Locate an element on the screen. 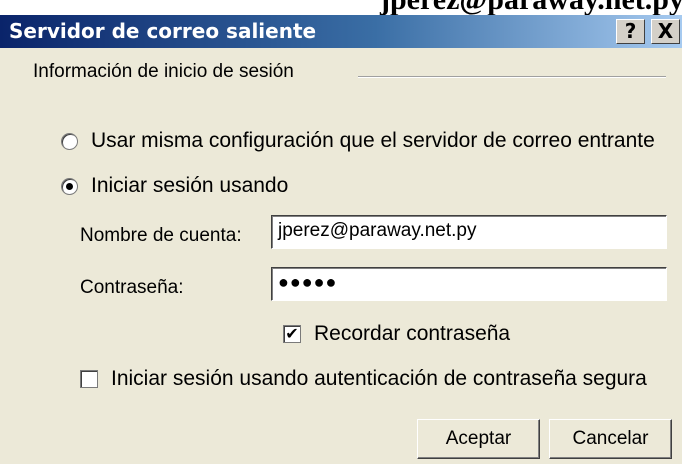 Image resolution: width=682 pixels, height=464 pixels. login-group-title: Información de inicio de sesión is located at coordinates (163, 71).